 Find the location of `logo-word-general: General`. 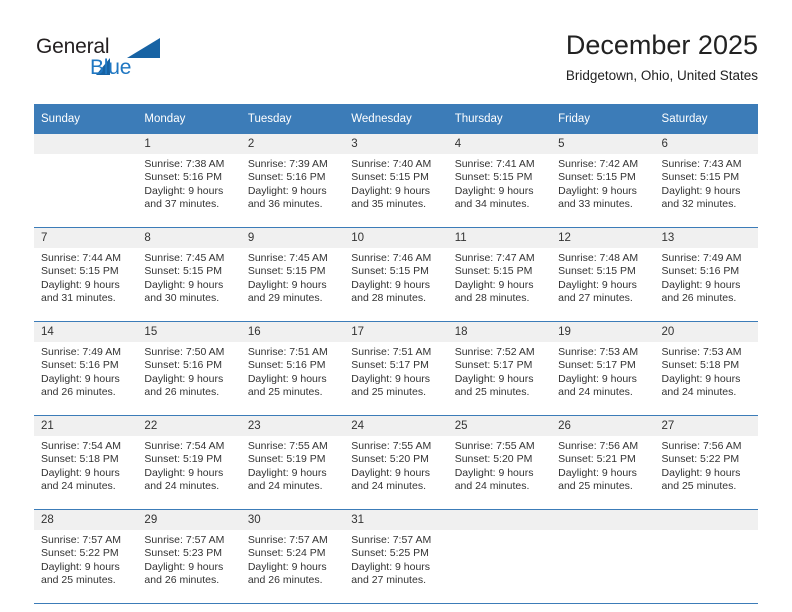

logo-word-general: General is located at coordinates (73, 46).